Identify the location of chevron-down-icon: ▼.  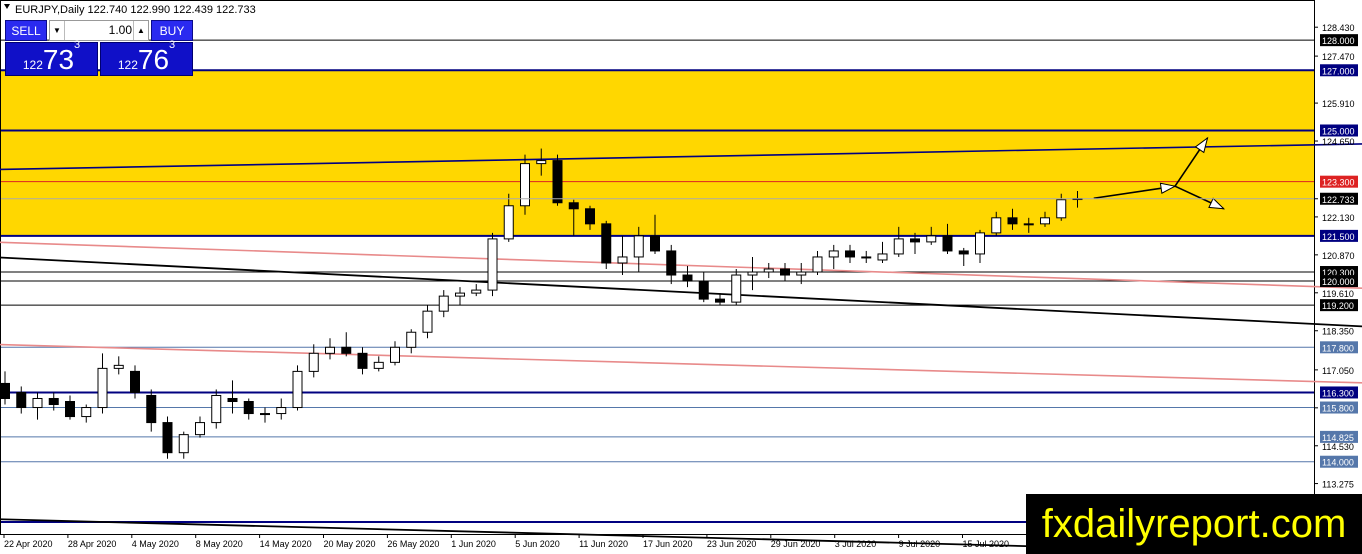
(57, 30).